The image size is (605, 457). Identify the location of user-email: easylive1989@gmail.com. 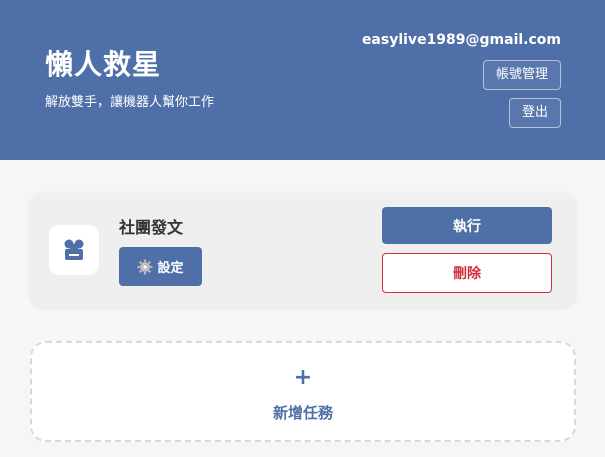
(461, 40).